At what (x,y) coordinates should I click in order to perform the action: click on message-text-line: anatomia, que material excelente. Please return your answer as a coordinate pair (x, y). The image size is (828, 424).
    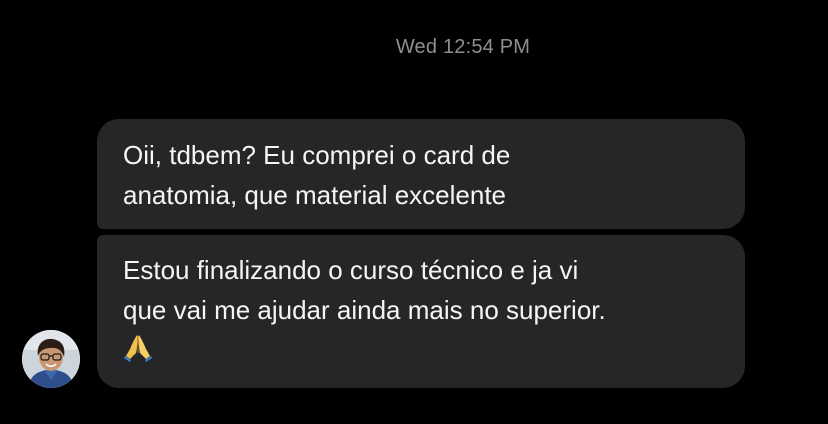
    Looking at the image, I should click on (315, 195).